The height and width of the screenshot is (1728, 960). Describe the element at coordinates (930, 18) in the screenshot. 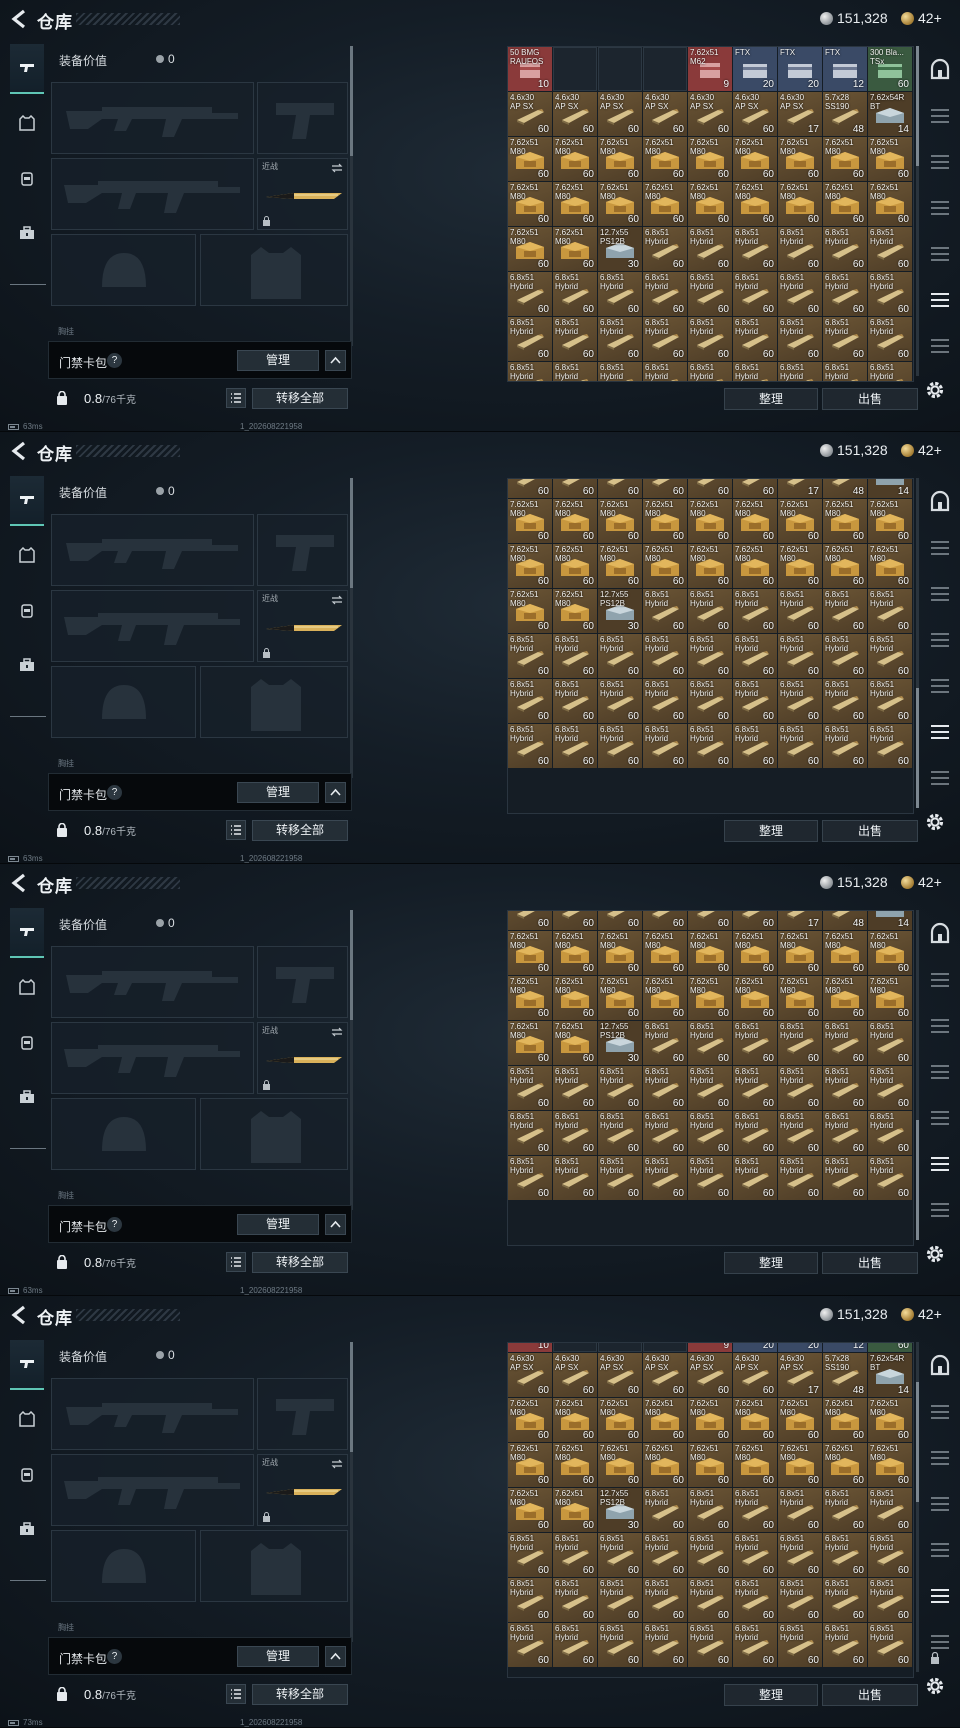

I see `tickets-value: 42+` at that location.